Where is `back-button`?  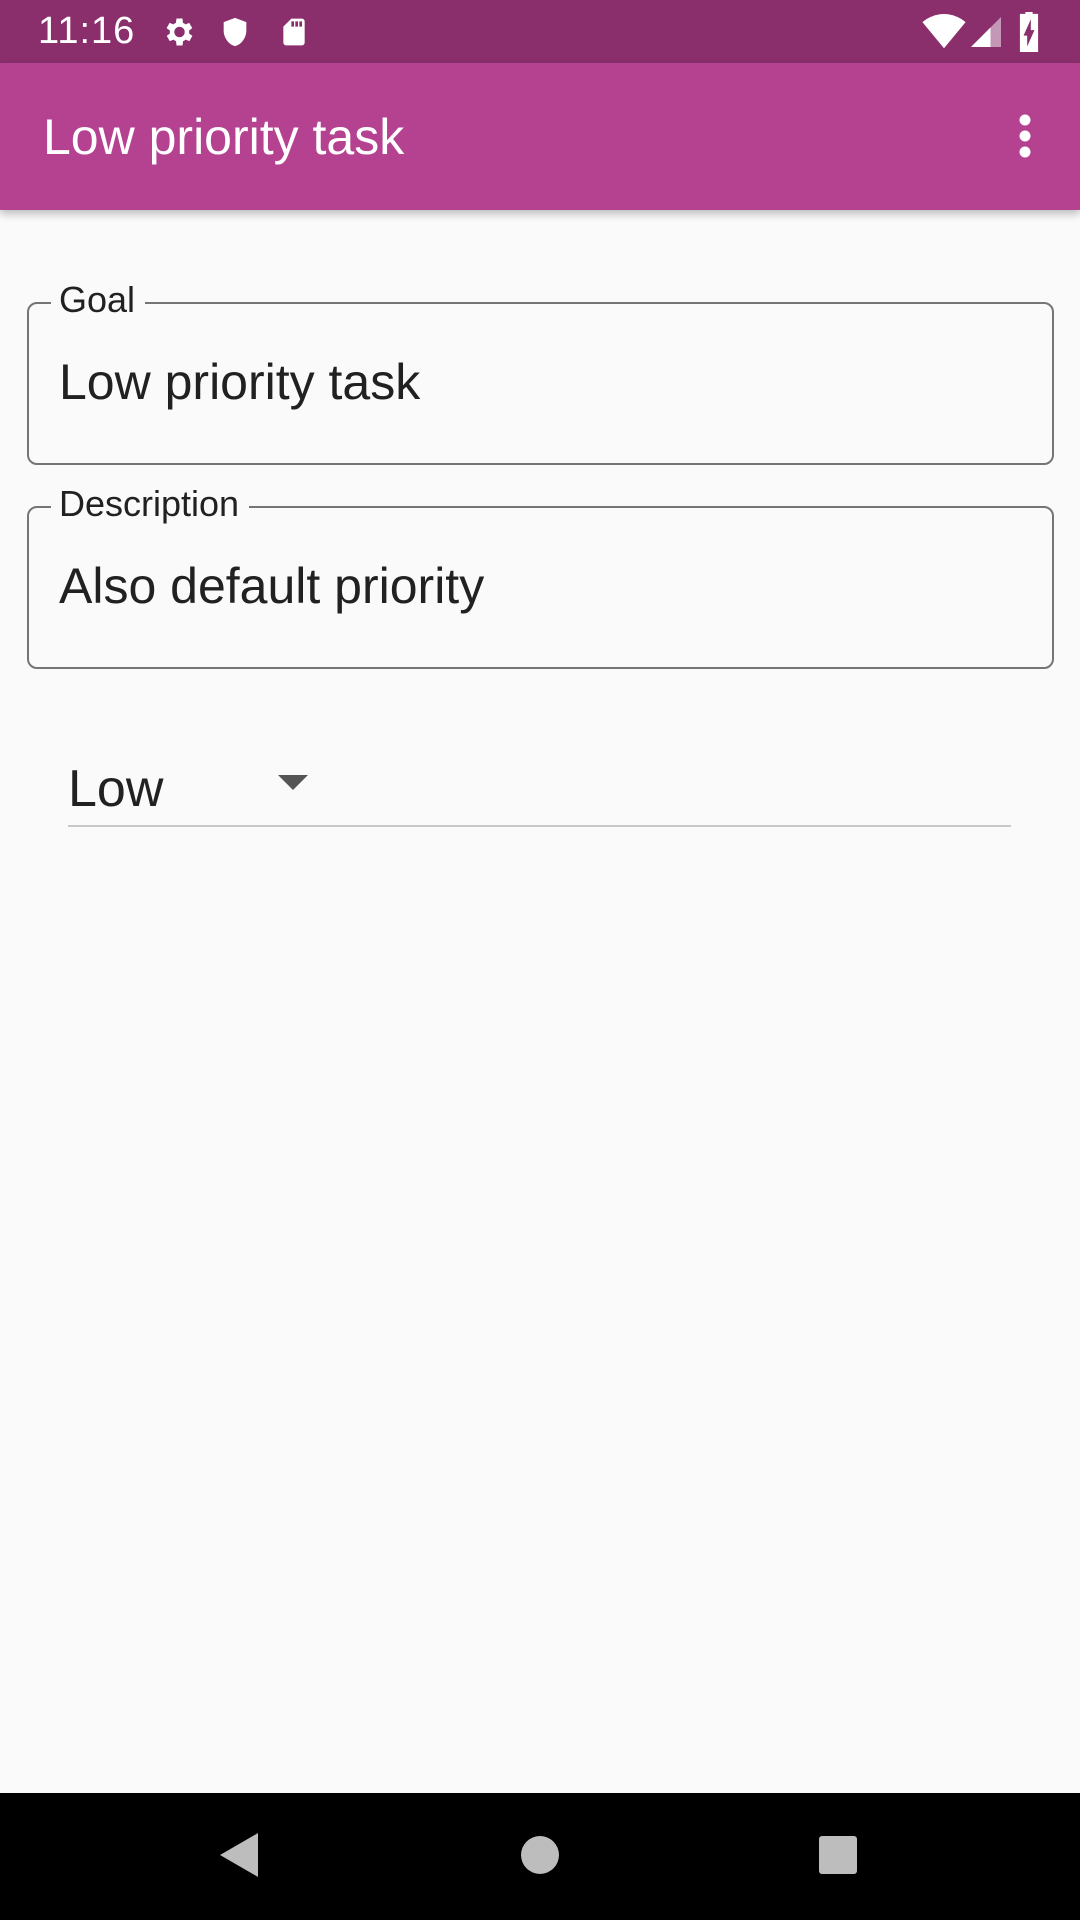
back-button is located at coordinates (240, 1857).